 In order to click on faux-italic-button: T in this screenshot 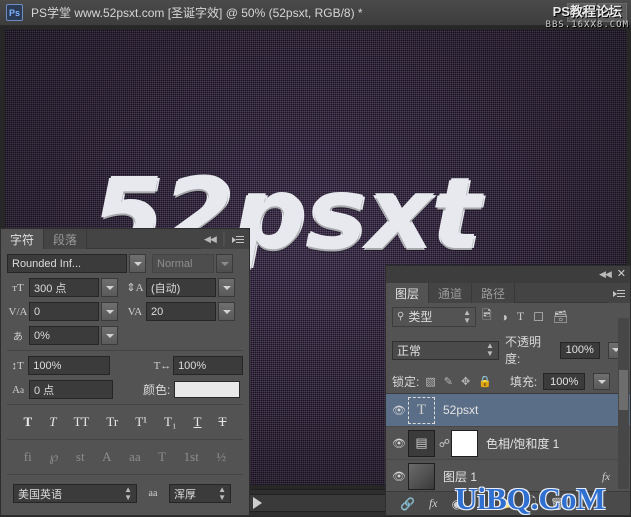, I will do `click(52, 422)`.